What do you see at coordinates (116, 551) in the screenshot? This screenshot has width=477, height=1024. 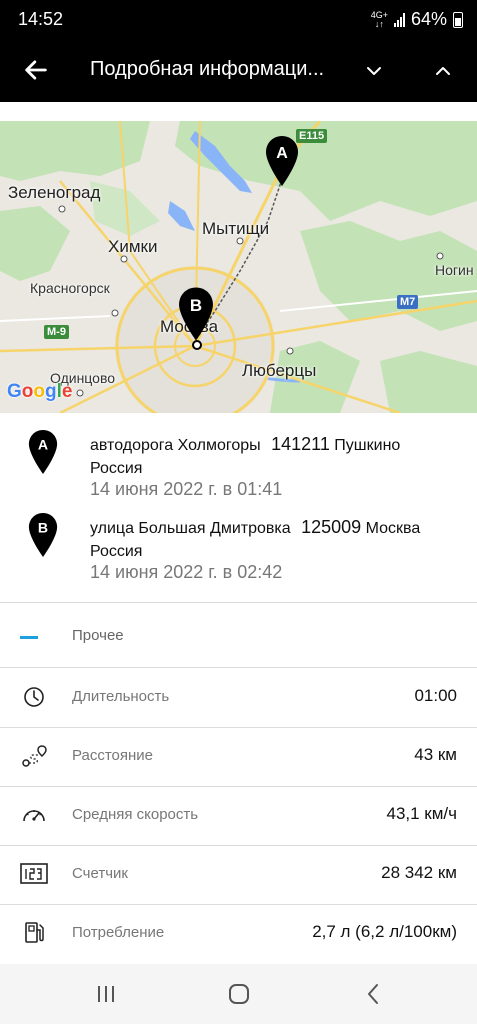 I see `end-country: Россия` at bounding box center [116, 551].